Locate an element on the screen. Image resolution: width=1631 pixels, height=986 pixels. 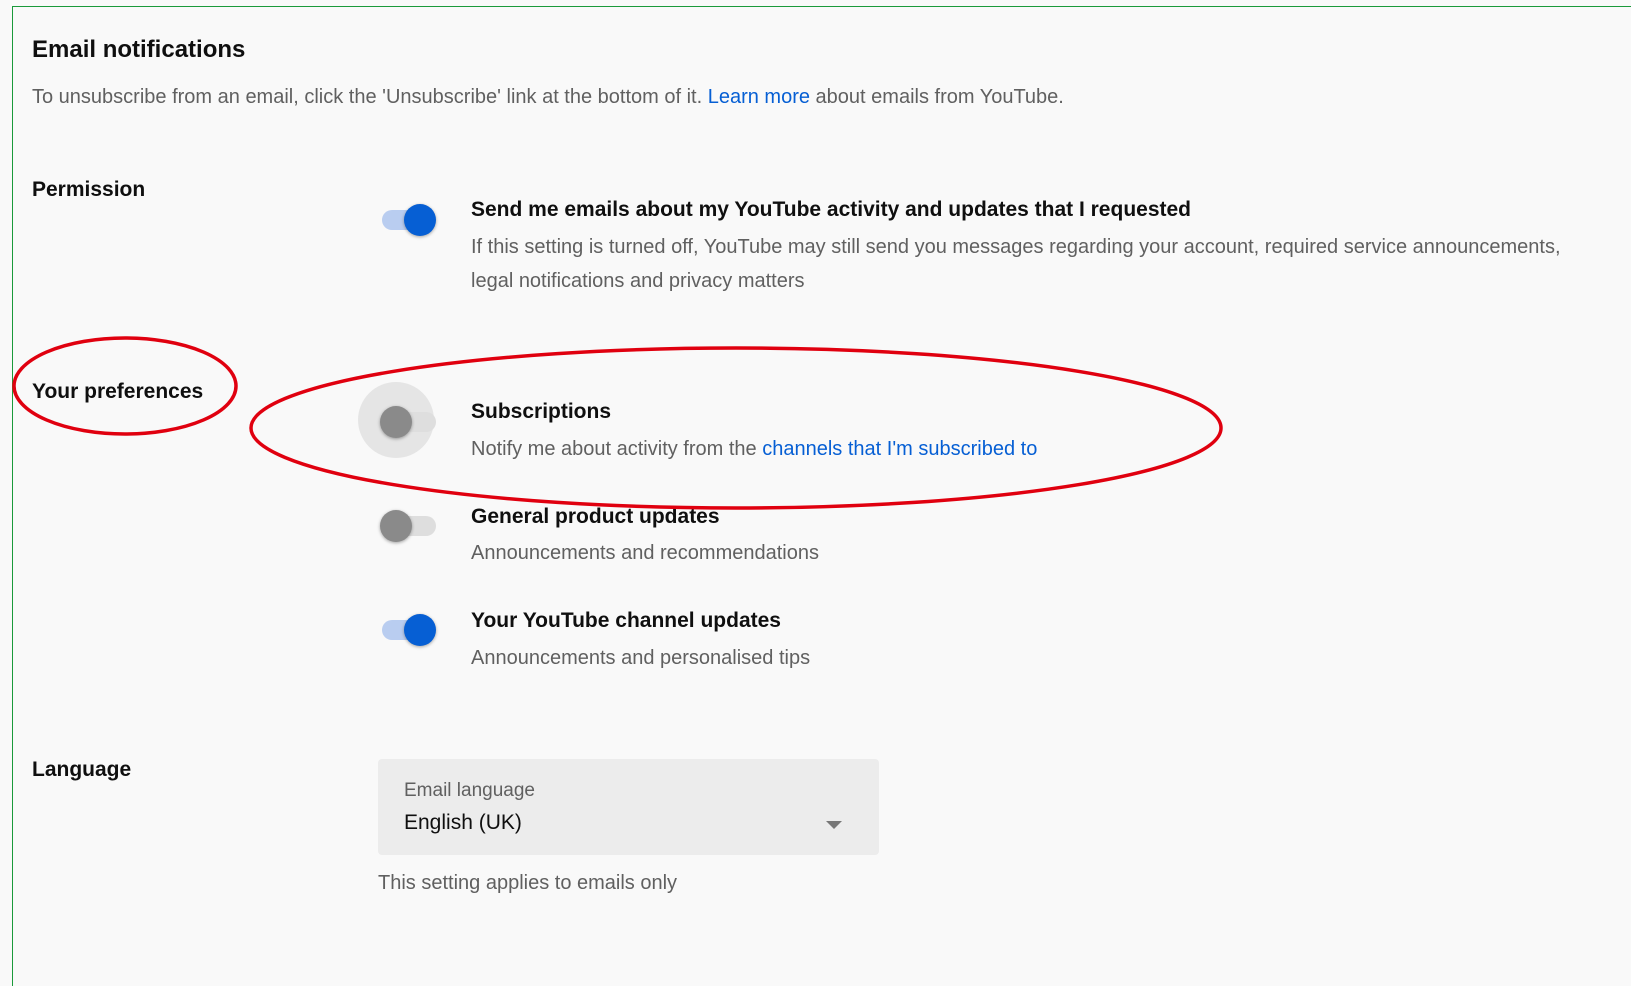
email-language-label: Email language is located at coordinates (469, 790).